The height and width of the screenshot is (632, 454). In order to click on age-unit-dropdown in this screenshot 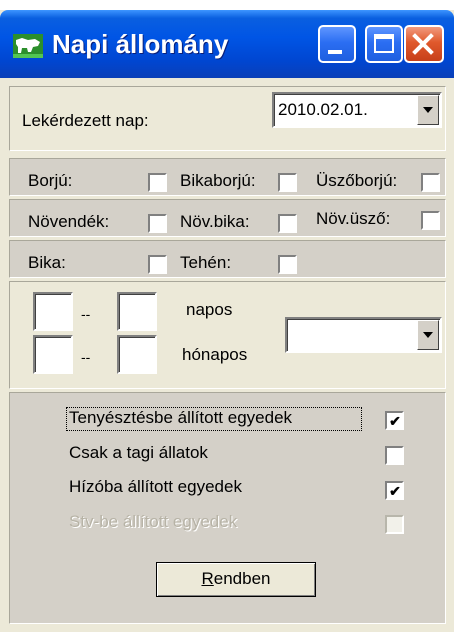, I will do `click(363, 335)`.